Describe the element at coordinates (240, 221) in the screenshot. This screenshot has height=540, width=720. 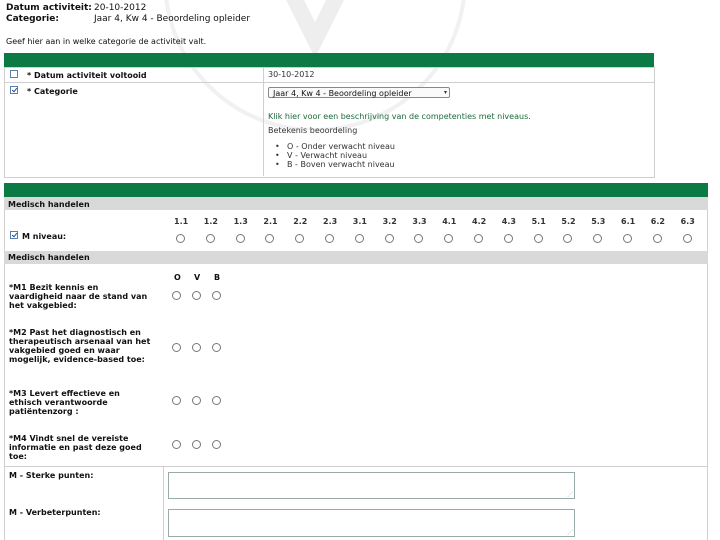
I see `level-code-header: 1.3` at that location.